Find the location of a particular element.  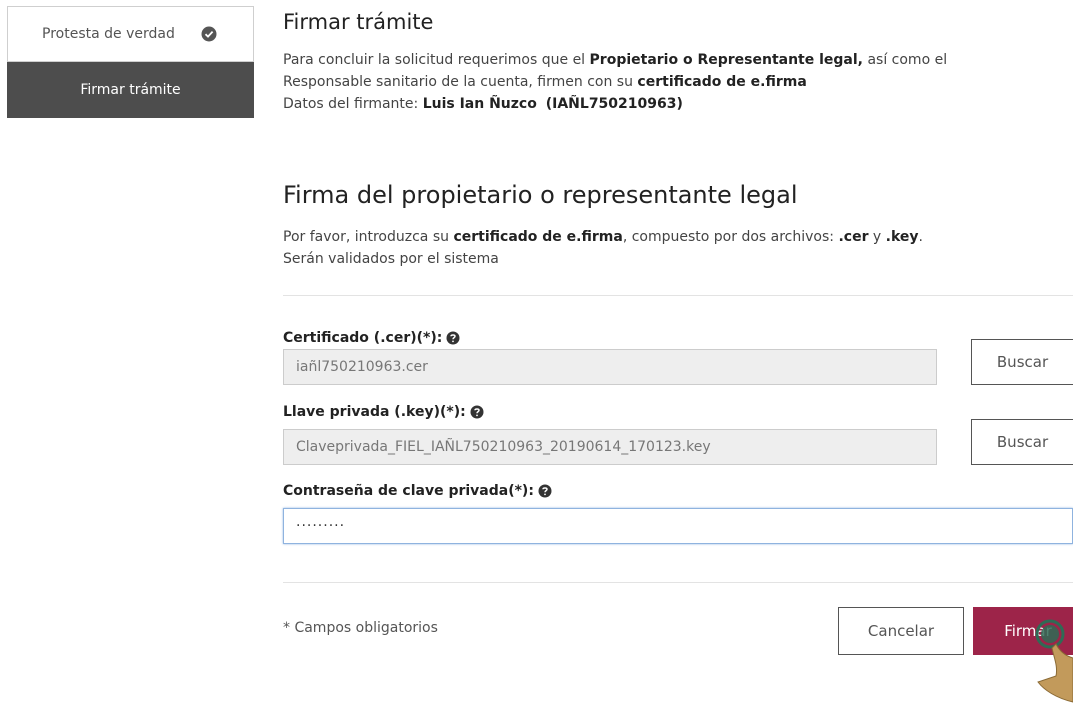

intro-line1-bold: Propietario o Representante legal, is located at coordinates (726, 60).